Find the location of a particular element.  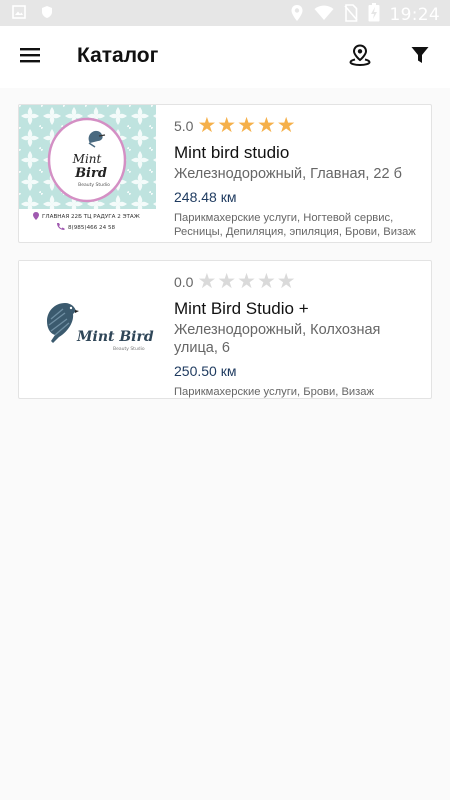

image-icon is located at coordinates (19, 14).